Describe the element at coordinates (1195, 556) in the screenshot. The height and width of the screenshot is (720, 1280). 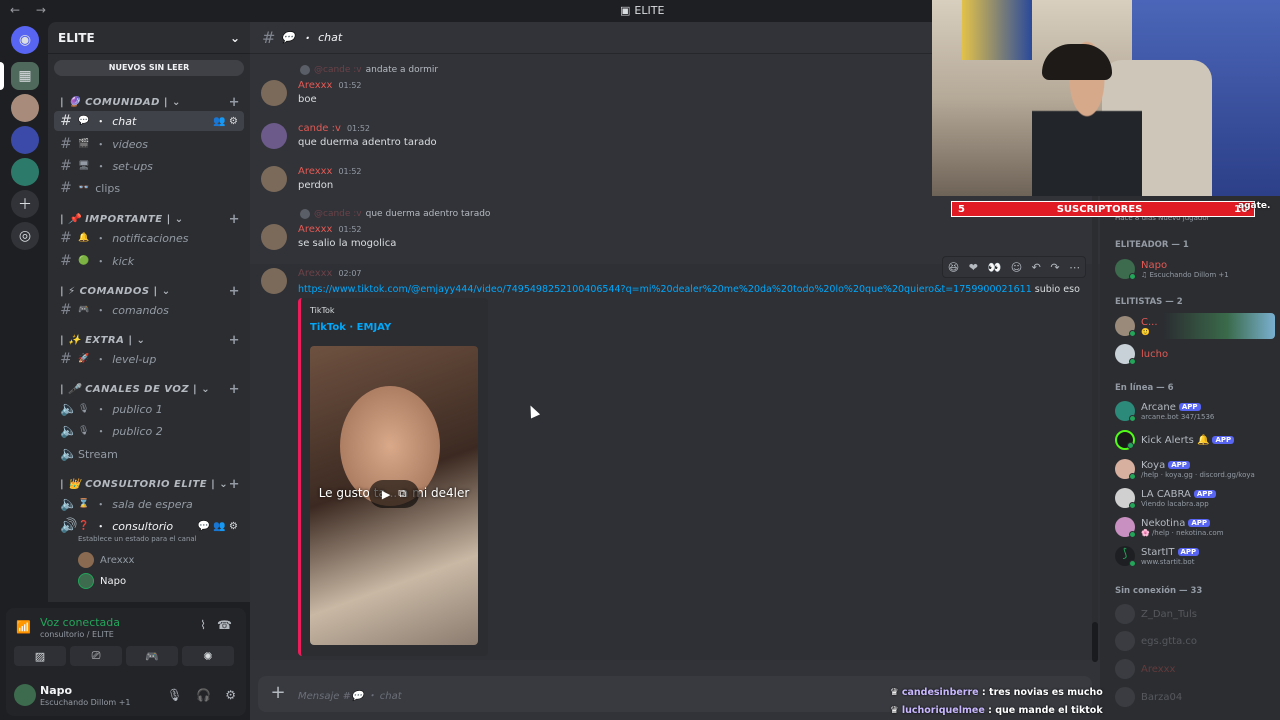
I see `member-item: ⟆ StartIT APP www.startit.bot` at that location.